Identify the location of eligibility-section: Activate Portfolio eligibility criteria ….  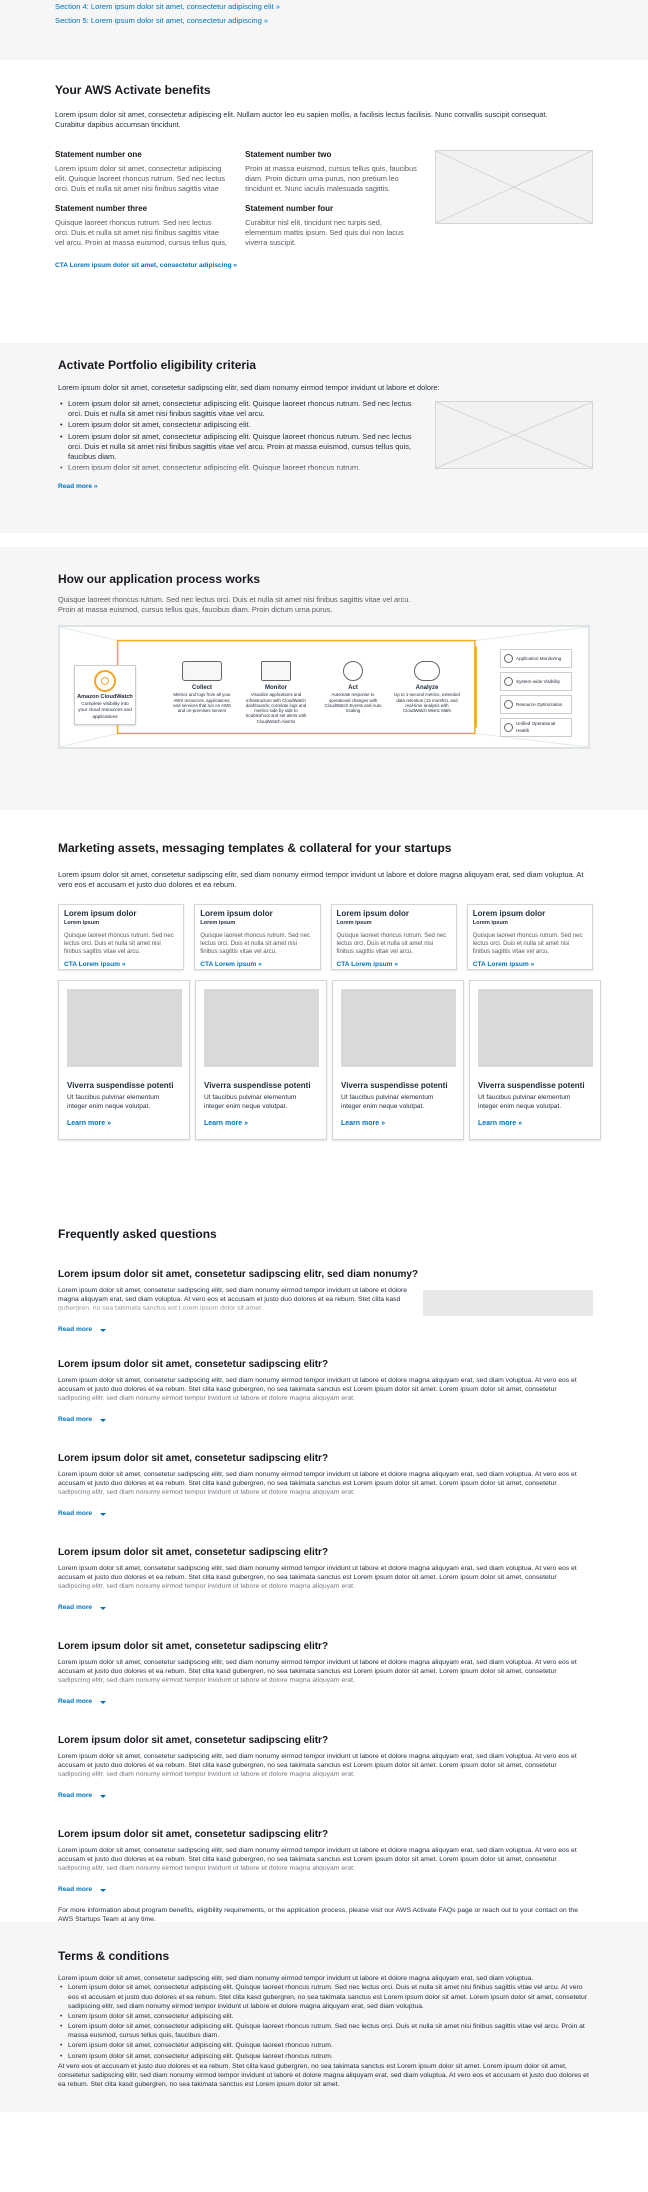
(324, 438).